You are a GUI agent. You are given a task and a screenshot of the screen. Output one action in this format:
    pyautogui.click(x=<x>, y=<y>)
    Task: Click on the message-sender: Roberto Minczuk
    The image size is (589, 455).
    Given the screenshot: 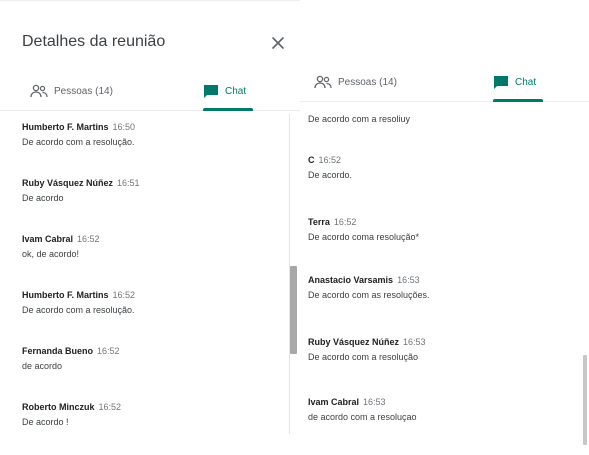 What is the action you would take?
    pyautogui.click(x=58, y=407)
    